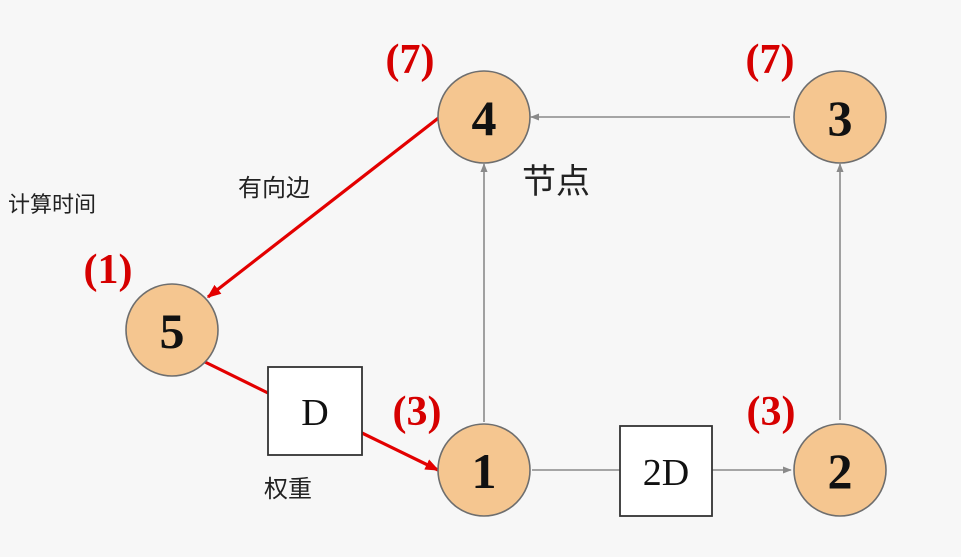 The width and height of the screenshot is (961, 557). I want to click on time-label-node-4: (7), so click(410, 60).